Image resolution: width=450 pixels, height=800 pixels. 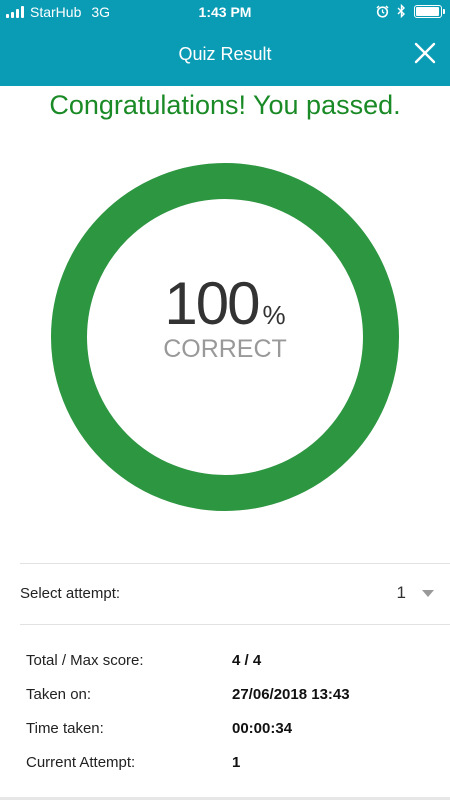 I want to click on detail-value: 4 / 4, so click(x=247, y=660).